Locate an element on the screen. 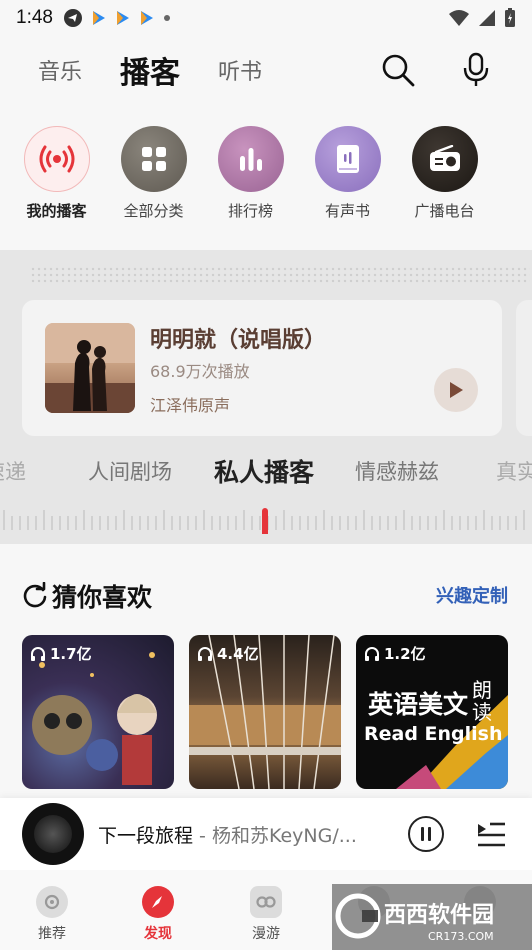 The width and height of the screenshot is (532, 950). radio-icon is located at coordinates (444, 159).